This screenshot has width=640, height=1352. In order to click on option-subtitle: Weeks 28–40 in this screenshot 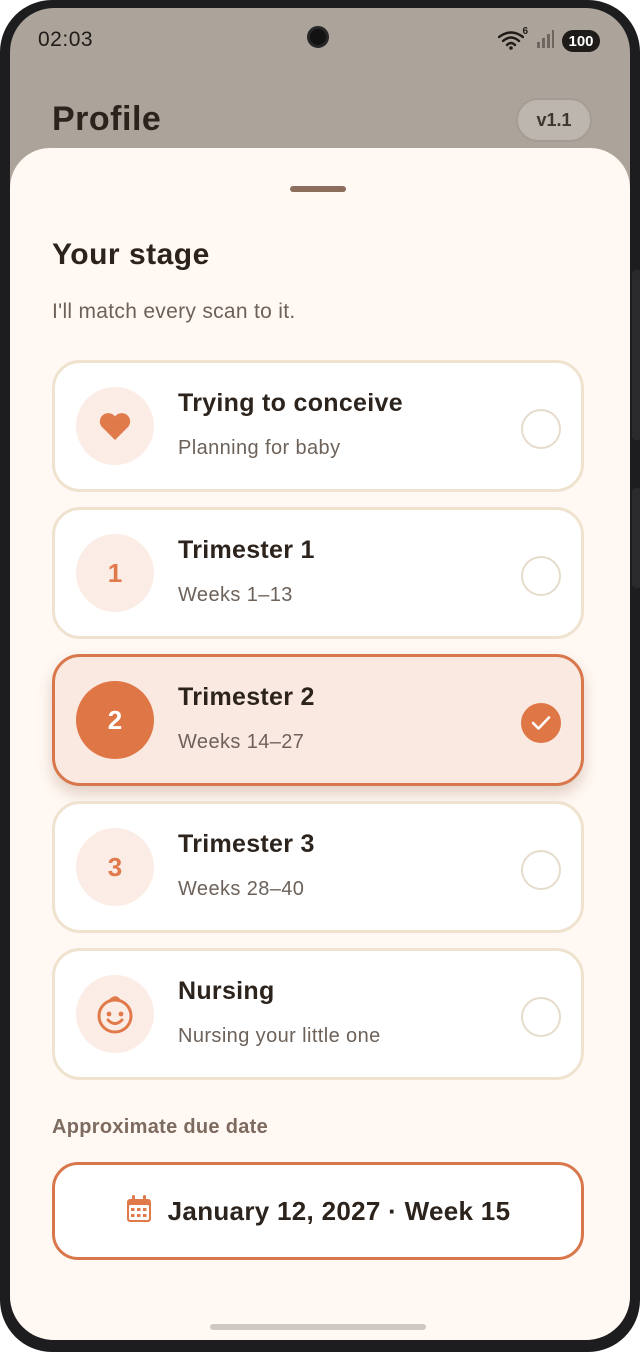, I will do `click(241, 889)`.